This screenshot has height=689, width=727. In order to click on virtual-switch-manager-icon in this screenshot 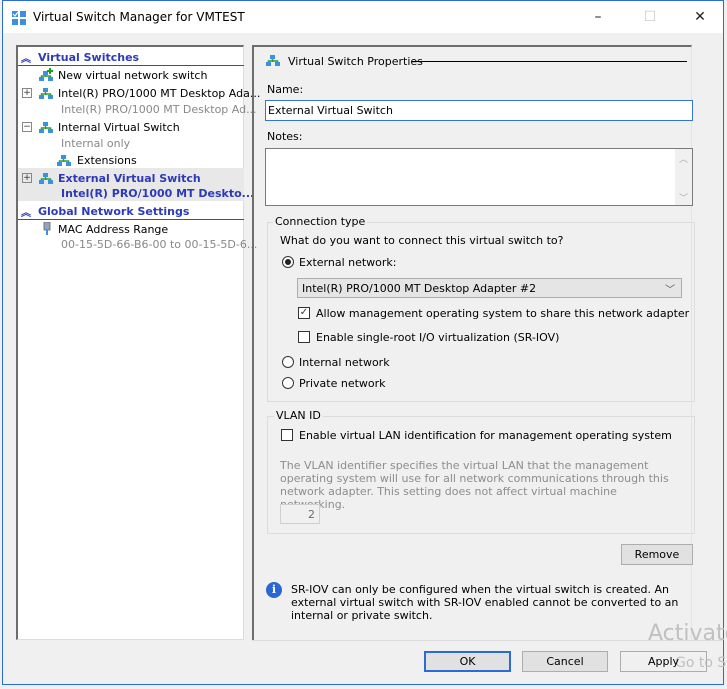, I will do `click(19, 18)`.